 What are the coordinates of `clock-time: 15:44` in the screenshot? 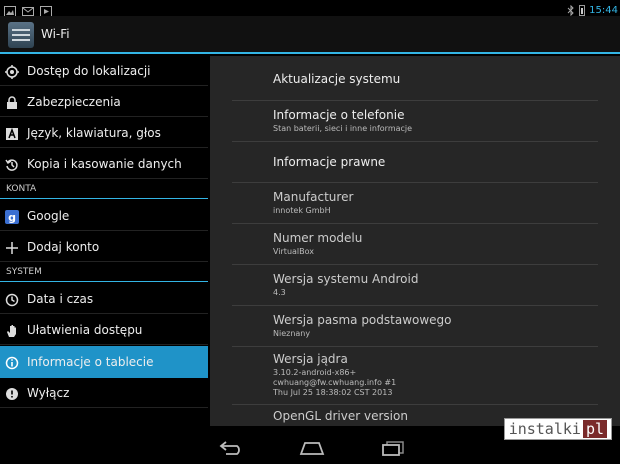 It's located at (603, 10).